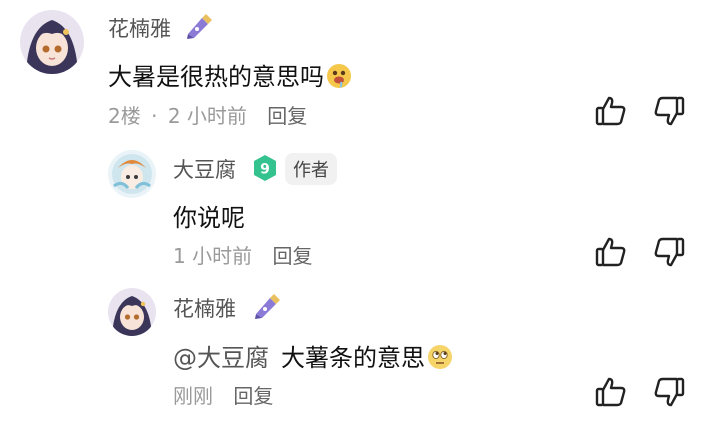  I want to click on comment-time: 刚刚, so click(193, 396).